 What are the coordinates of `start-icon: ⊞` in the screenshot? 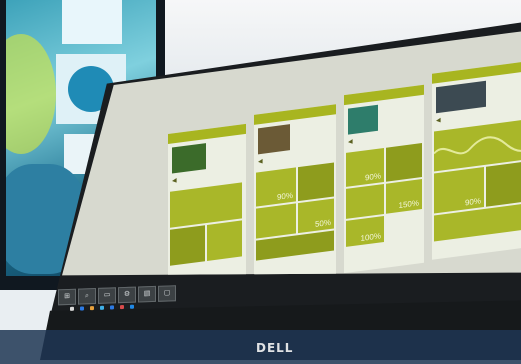 It's located at (67, 297).